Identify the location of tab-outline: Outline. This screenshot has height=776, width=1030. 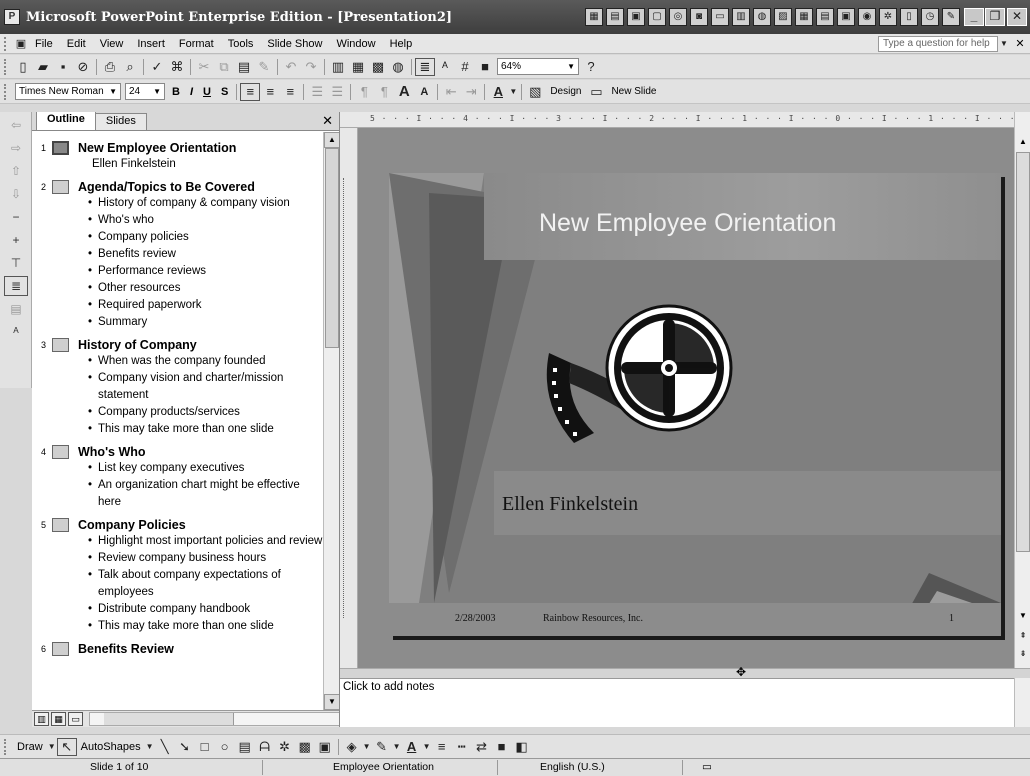
(66, 121).